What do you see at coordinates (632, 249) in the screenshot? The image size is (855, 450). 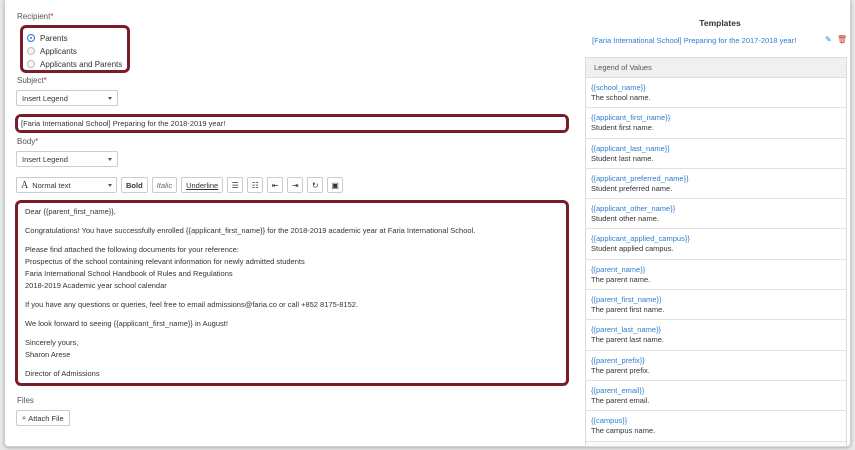 I see `legend-desc: Student applied campus.` at bounding box center [632, 249].